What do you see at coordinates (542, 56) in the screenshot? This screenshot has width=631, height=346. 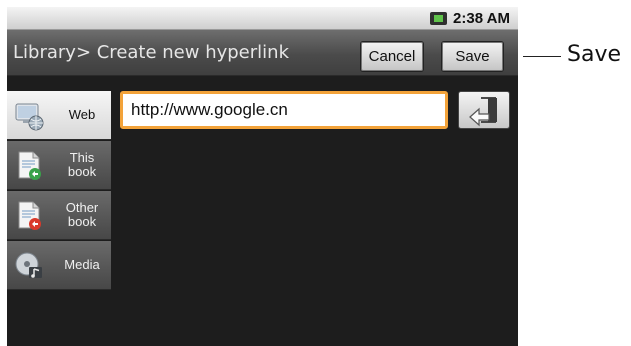 I see `callout-line` at bounding box center [542, 56].